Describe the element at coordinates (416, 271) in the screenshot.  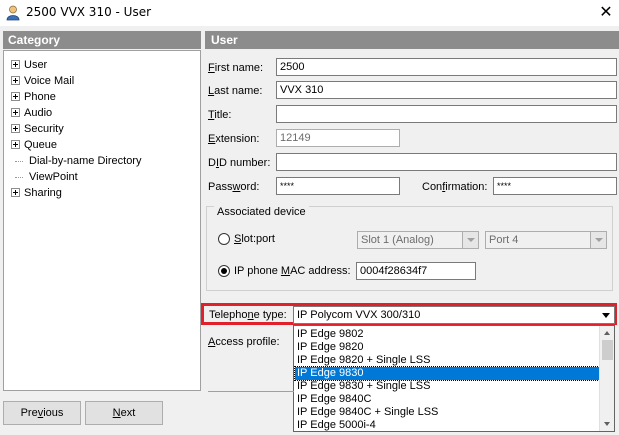
I see `mac-address-input: 0004f28634f7` at that location.